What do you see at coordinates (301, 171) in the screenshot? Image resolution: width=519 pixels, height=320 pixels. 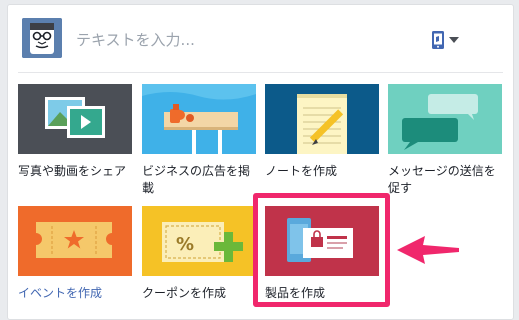 I see `action-label: ノートを作成` at bounding box center [301, 171].